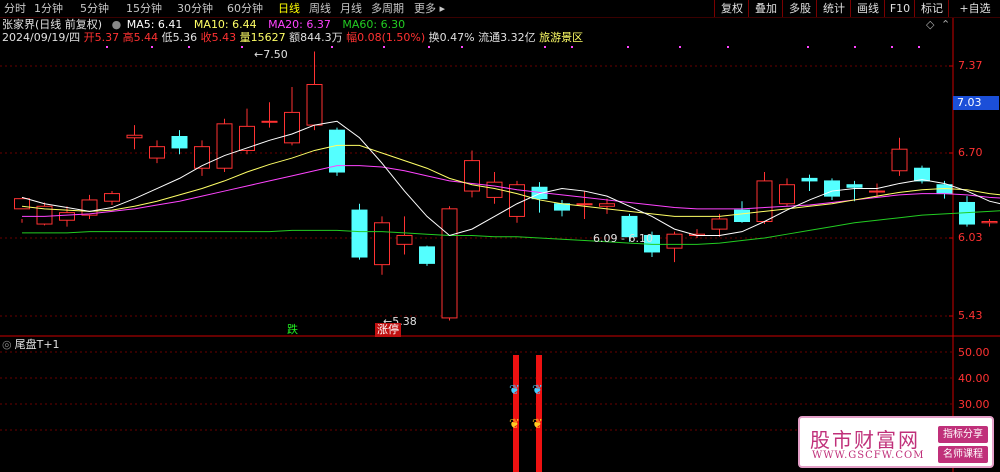  Describe the element at coordinates (387, 8) in the screenshot. I see `tab-multi-period: 多周期` at that location.